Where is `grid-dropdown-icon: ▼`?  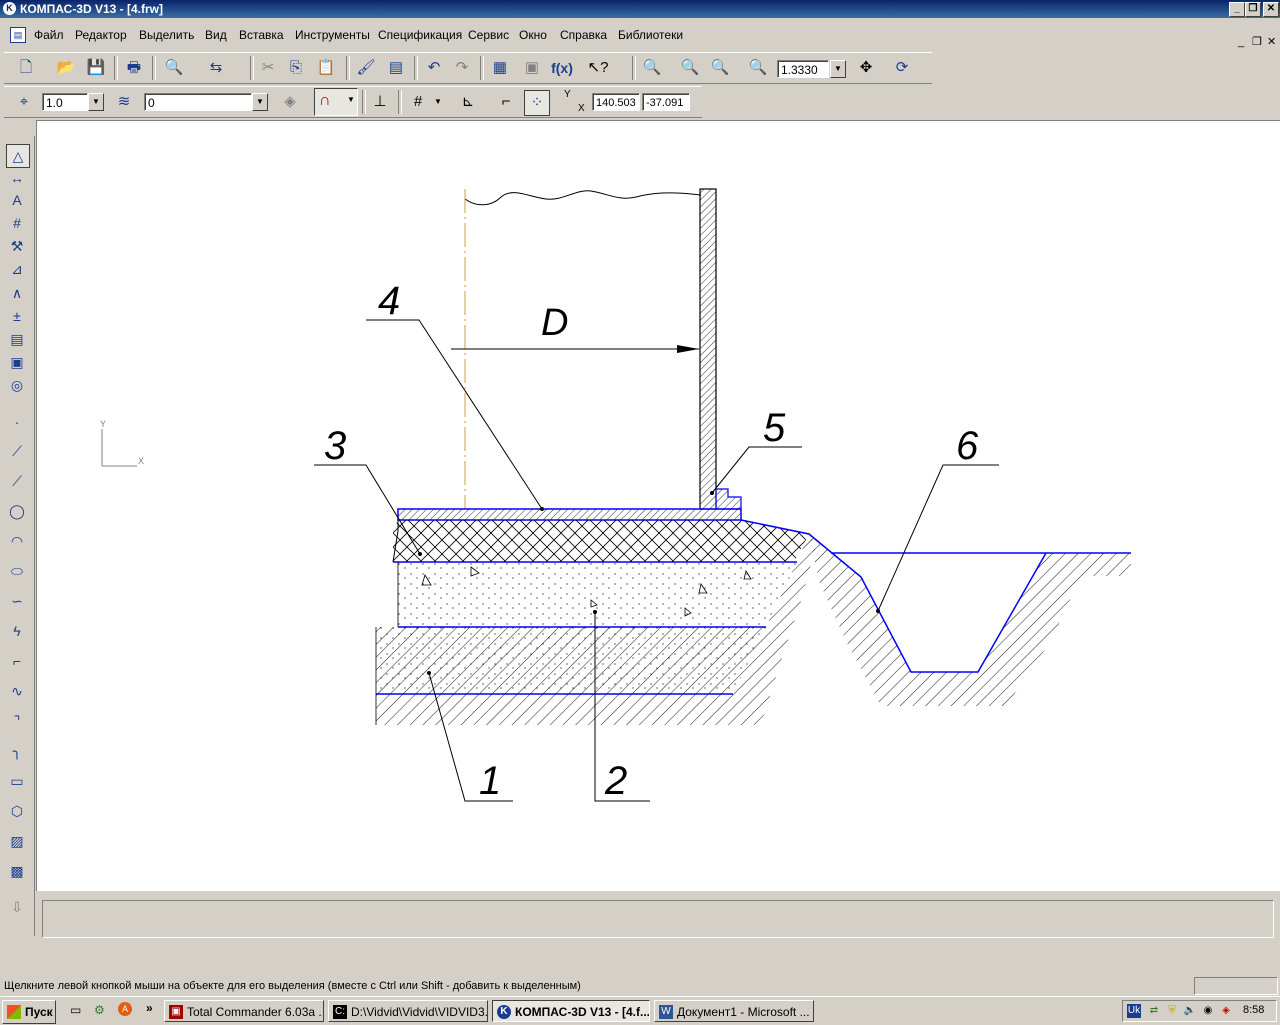
grid-dropdown-icon: ▼ is located at coordinates (438, 101).